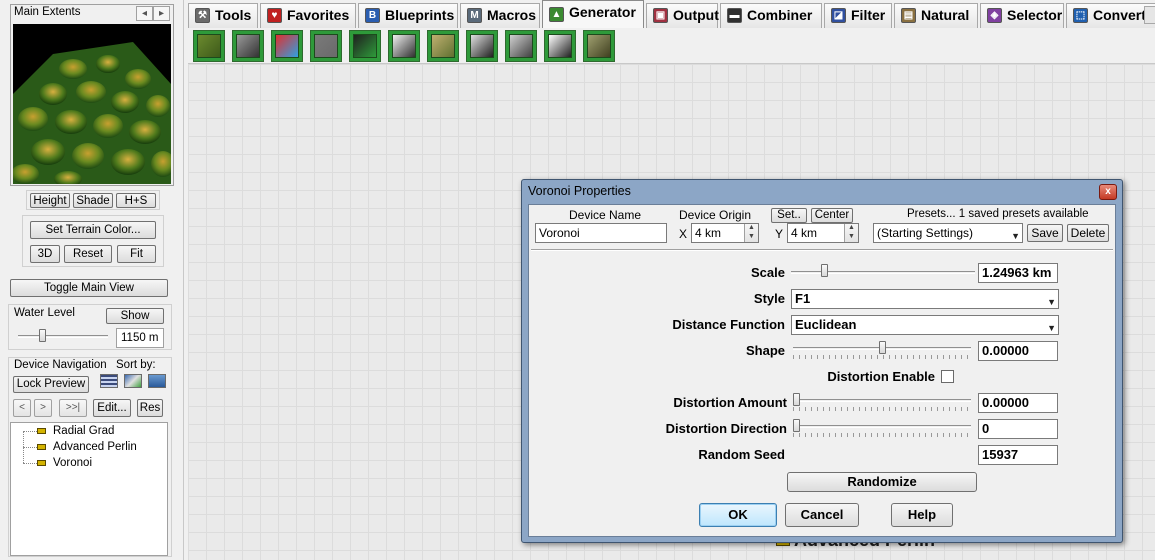  I want to click on voronoi-gen-icon, so click(599, 46).